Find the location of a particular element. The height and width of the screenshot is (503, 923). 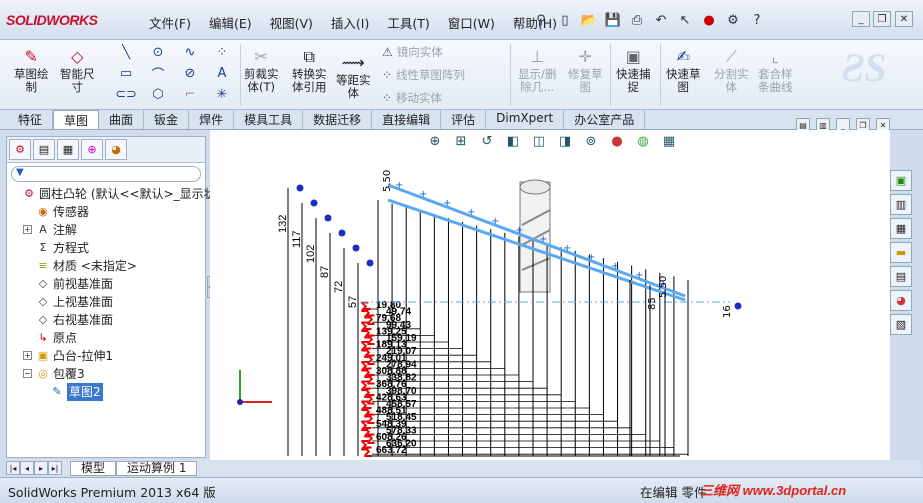

convert-entities-button: ⧉ 转换实 体引用 is located at coordinates (309, 70).